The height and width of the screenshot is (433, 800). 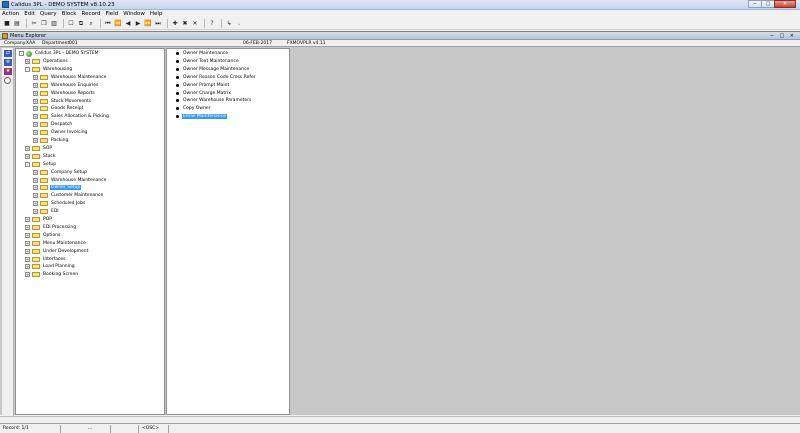 What do you see at coordinates (69, 14) in the screenshot?
I see `menu-block: Block` at bounding box center [69, 14].